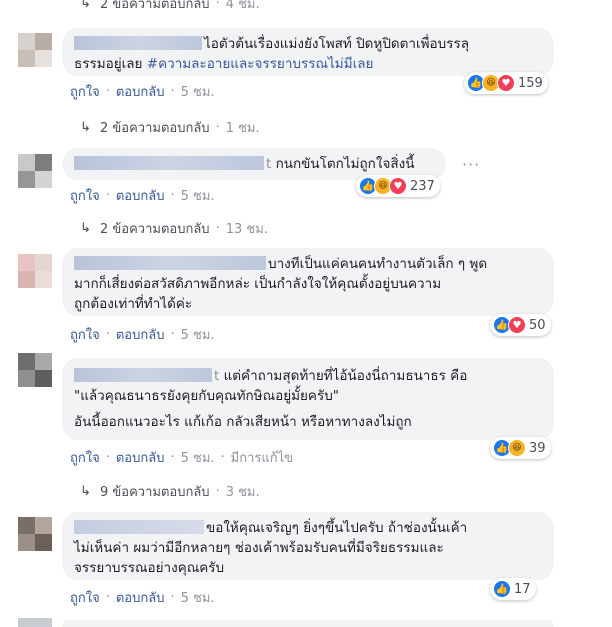  Describe the element at coordinates (170, 6) in the screenshot. I see `view-replies-link: ↳ 2 ข้อความตอบกลับ · 4 ชม.` at that location.